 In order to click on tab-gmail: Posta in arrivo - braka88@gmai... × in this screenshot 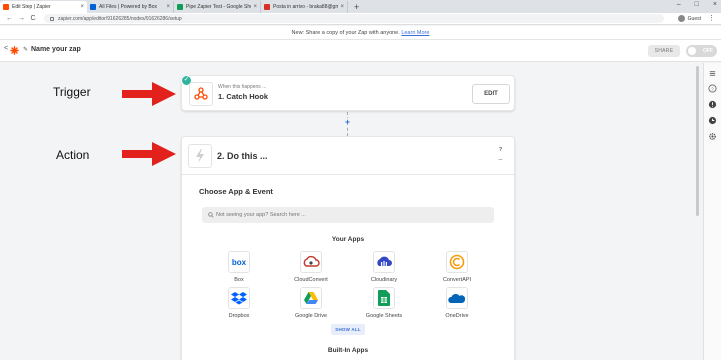, I will do `click(304, 7)`.